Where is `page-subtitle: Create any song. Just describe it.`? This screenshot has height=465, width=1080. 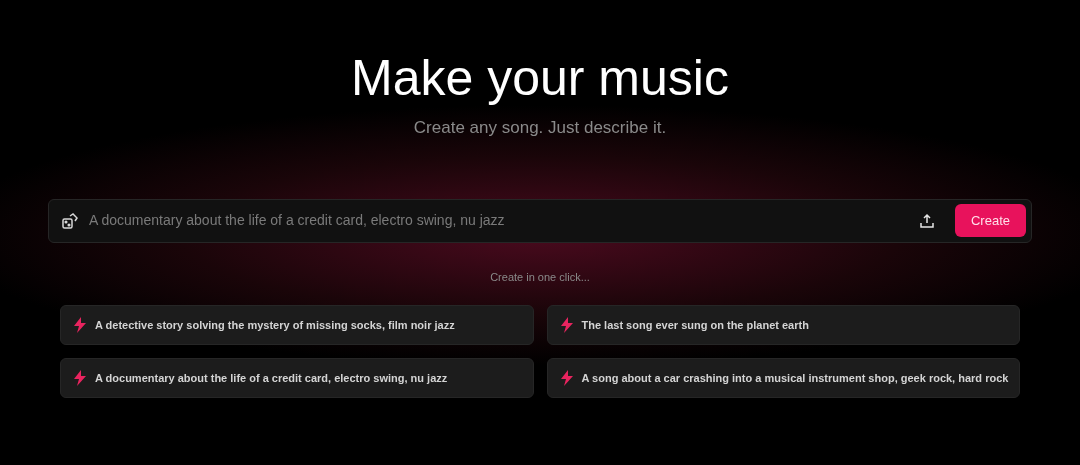 page-subtitle: Create any song. Just describe it. is located at coordinates (540, 128).